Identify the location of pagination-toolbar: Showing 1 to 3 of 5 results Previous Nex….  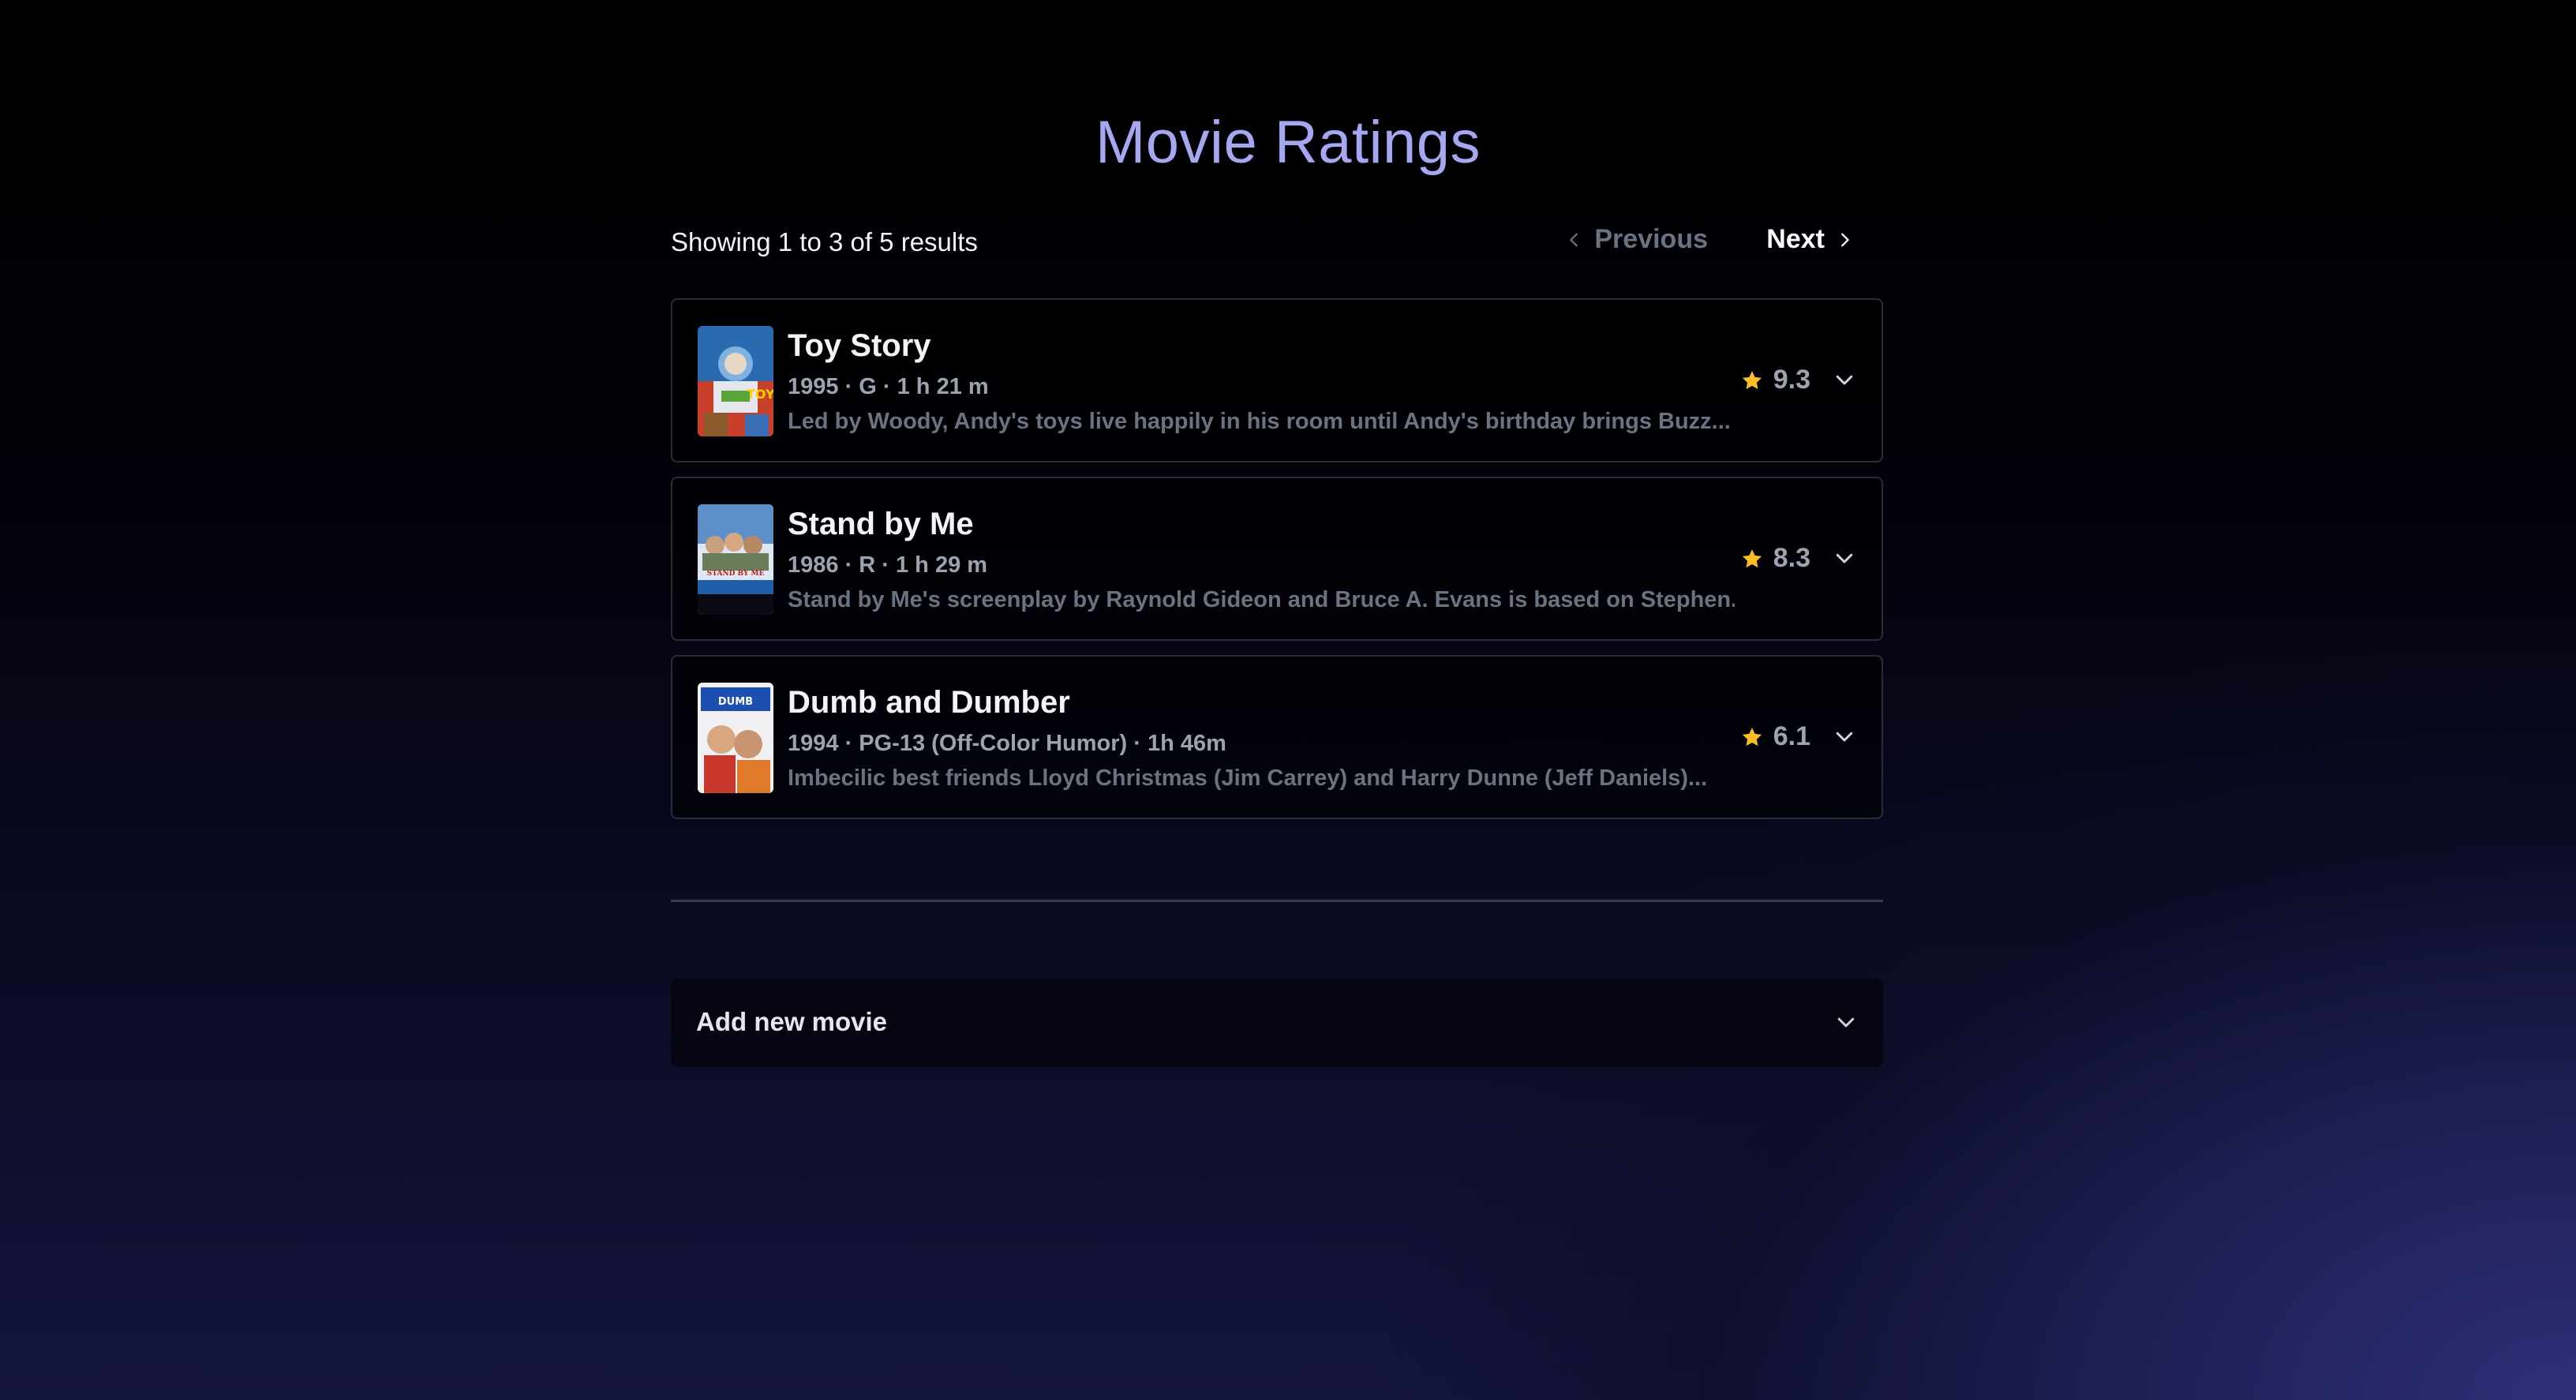
(1277, 241).